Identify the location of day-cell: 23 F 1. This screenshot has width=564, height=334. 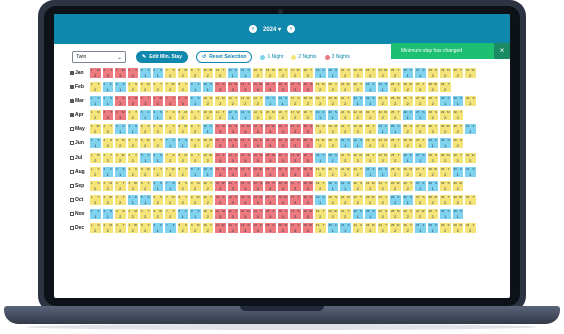
(370, 87).